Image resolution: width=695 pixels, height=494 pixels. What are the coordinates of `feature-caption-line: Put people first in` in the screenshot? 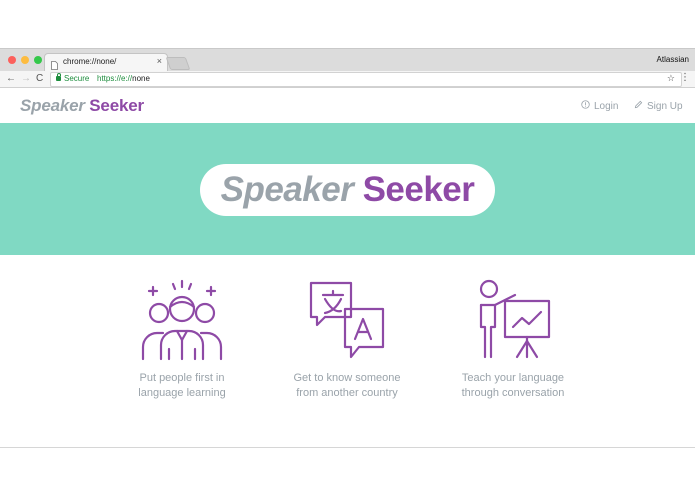 It's located at (182, 378).